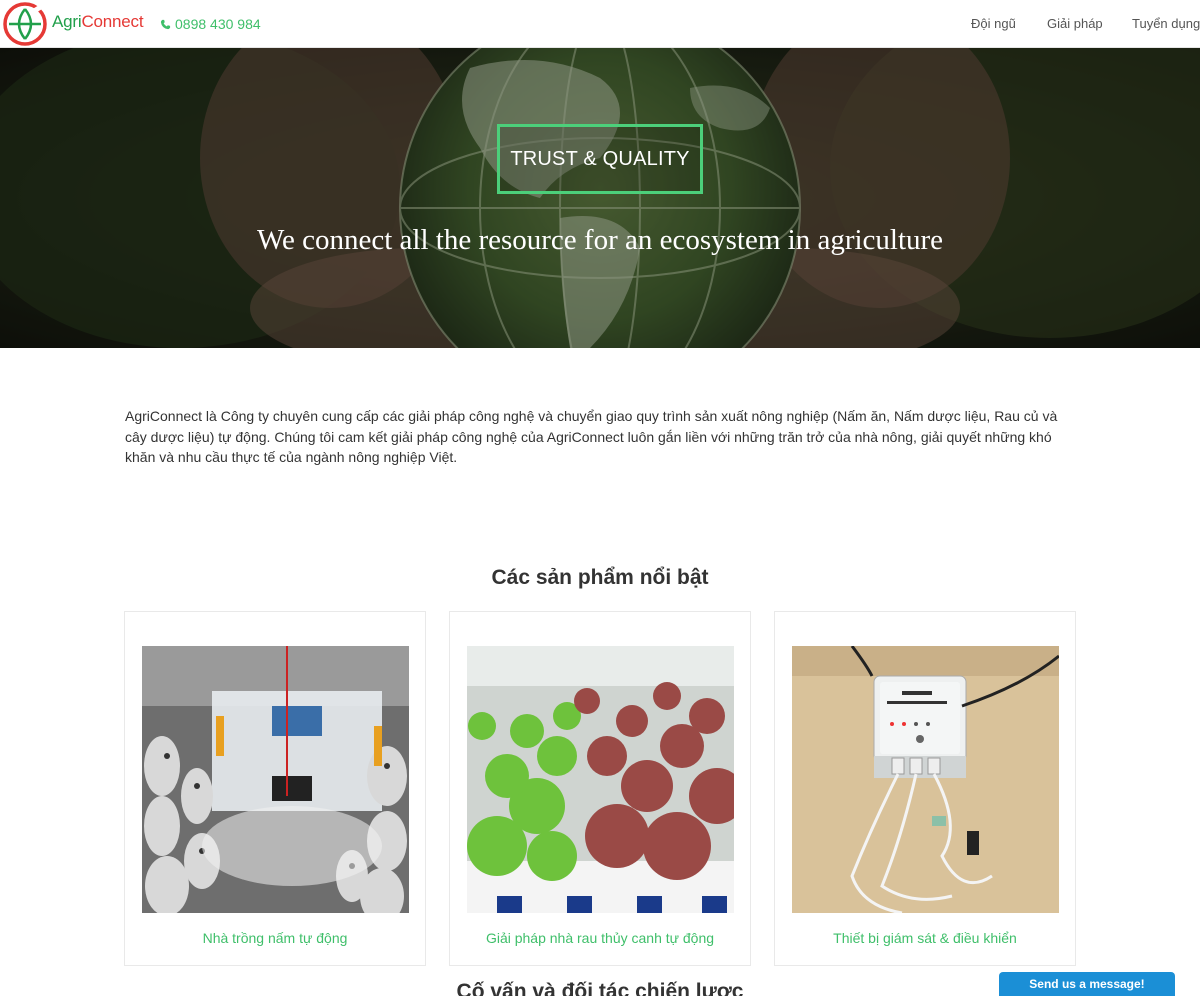  I want to click on product-caption: Nhà trồng nấm tự động, so click(275, 938).